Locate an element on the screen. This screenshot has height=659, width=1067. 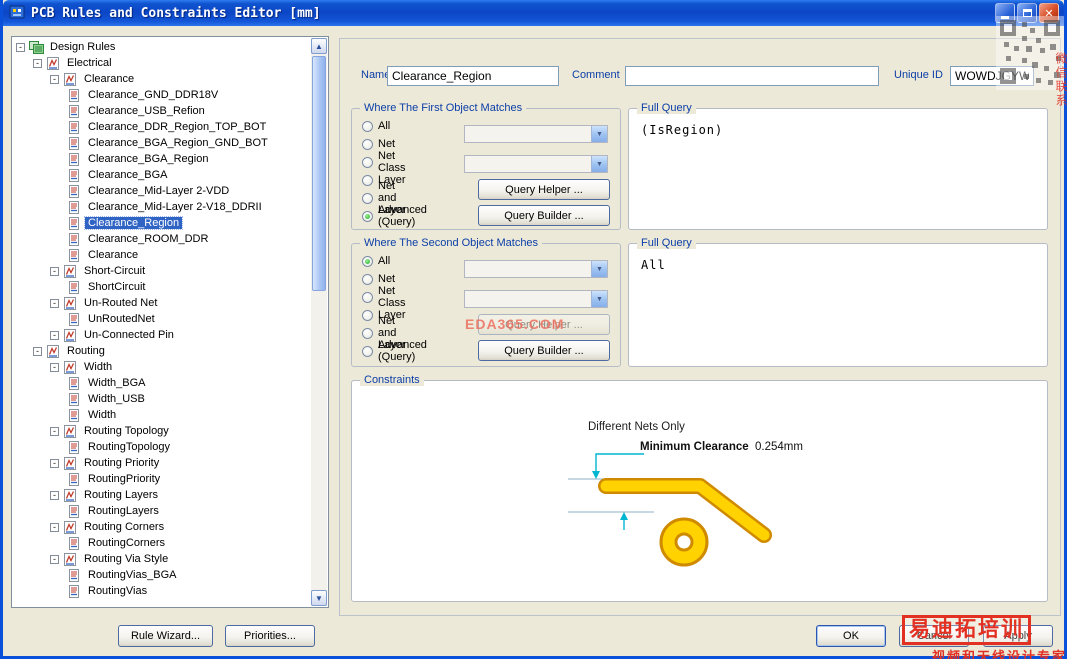
tree-item-label: Clearance_BGA_Region is located at coordinates (148, 159).